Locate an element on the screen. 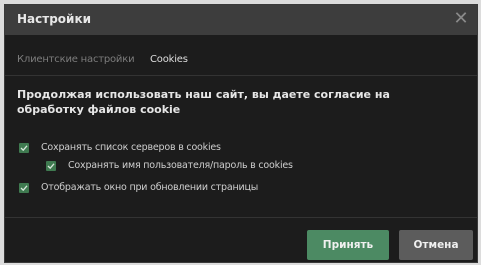  accept-button: Принять is located at coordinates (348, 245).